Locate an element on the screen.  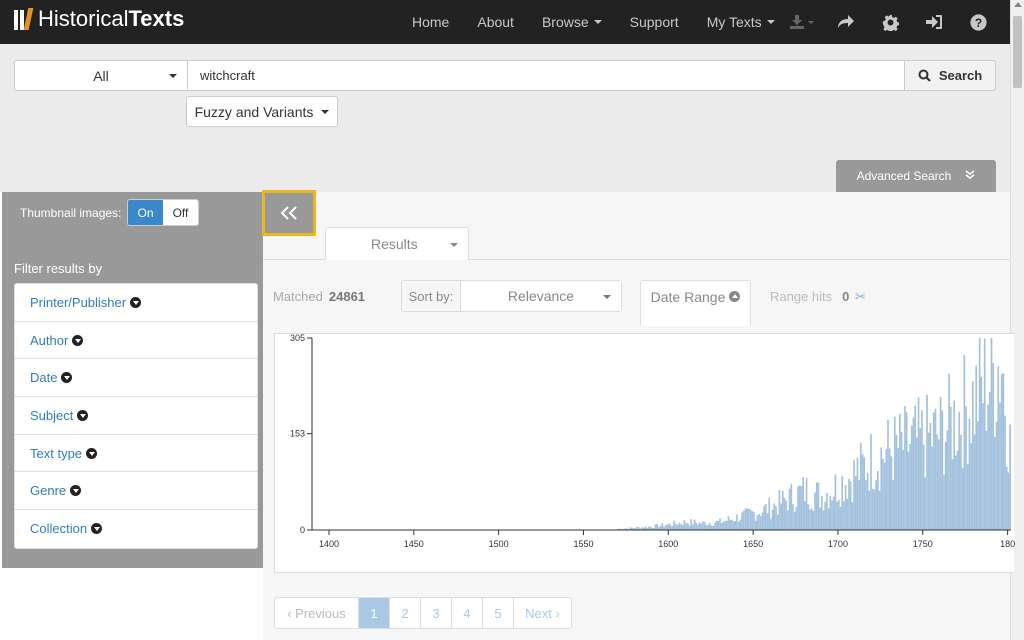
filter-text-type: Text type is located at coordinates (136, 454).